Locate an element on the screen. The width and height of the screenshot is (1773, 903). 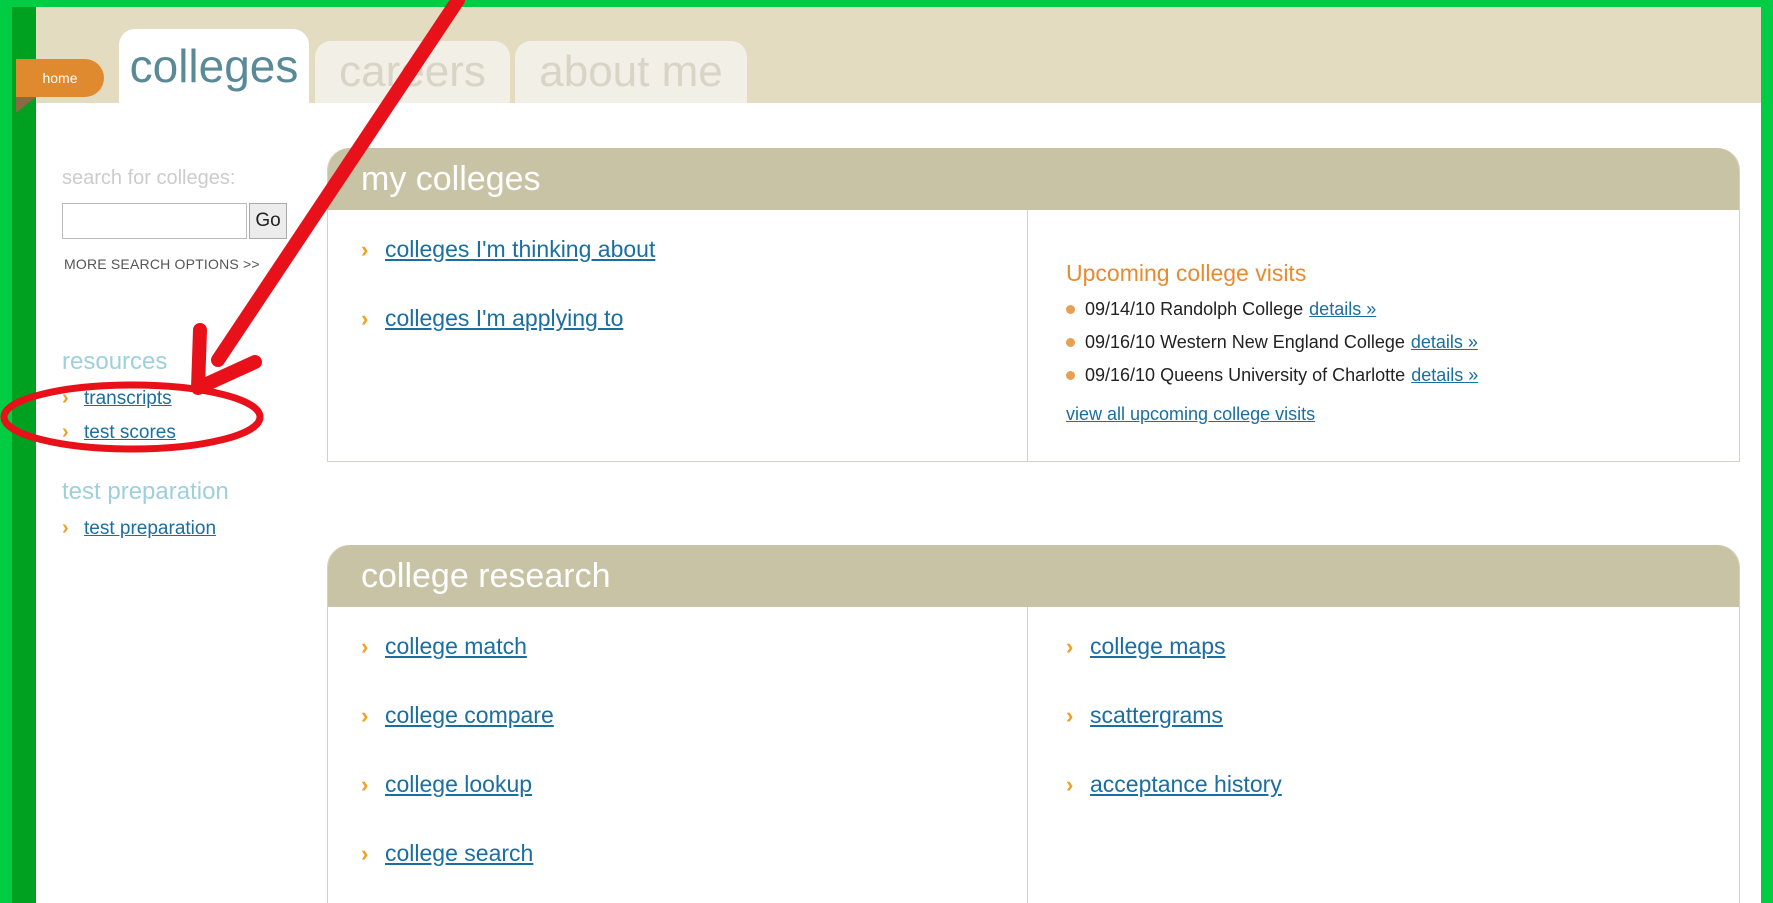
link-label: college compare is located at coordinates (469, 715).